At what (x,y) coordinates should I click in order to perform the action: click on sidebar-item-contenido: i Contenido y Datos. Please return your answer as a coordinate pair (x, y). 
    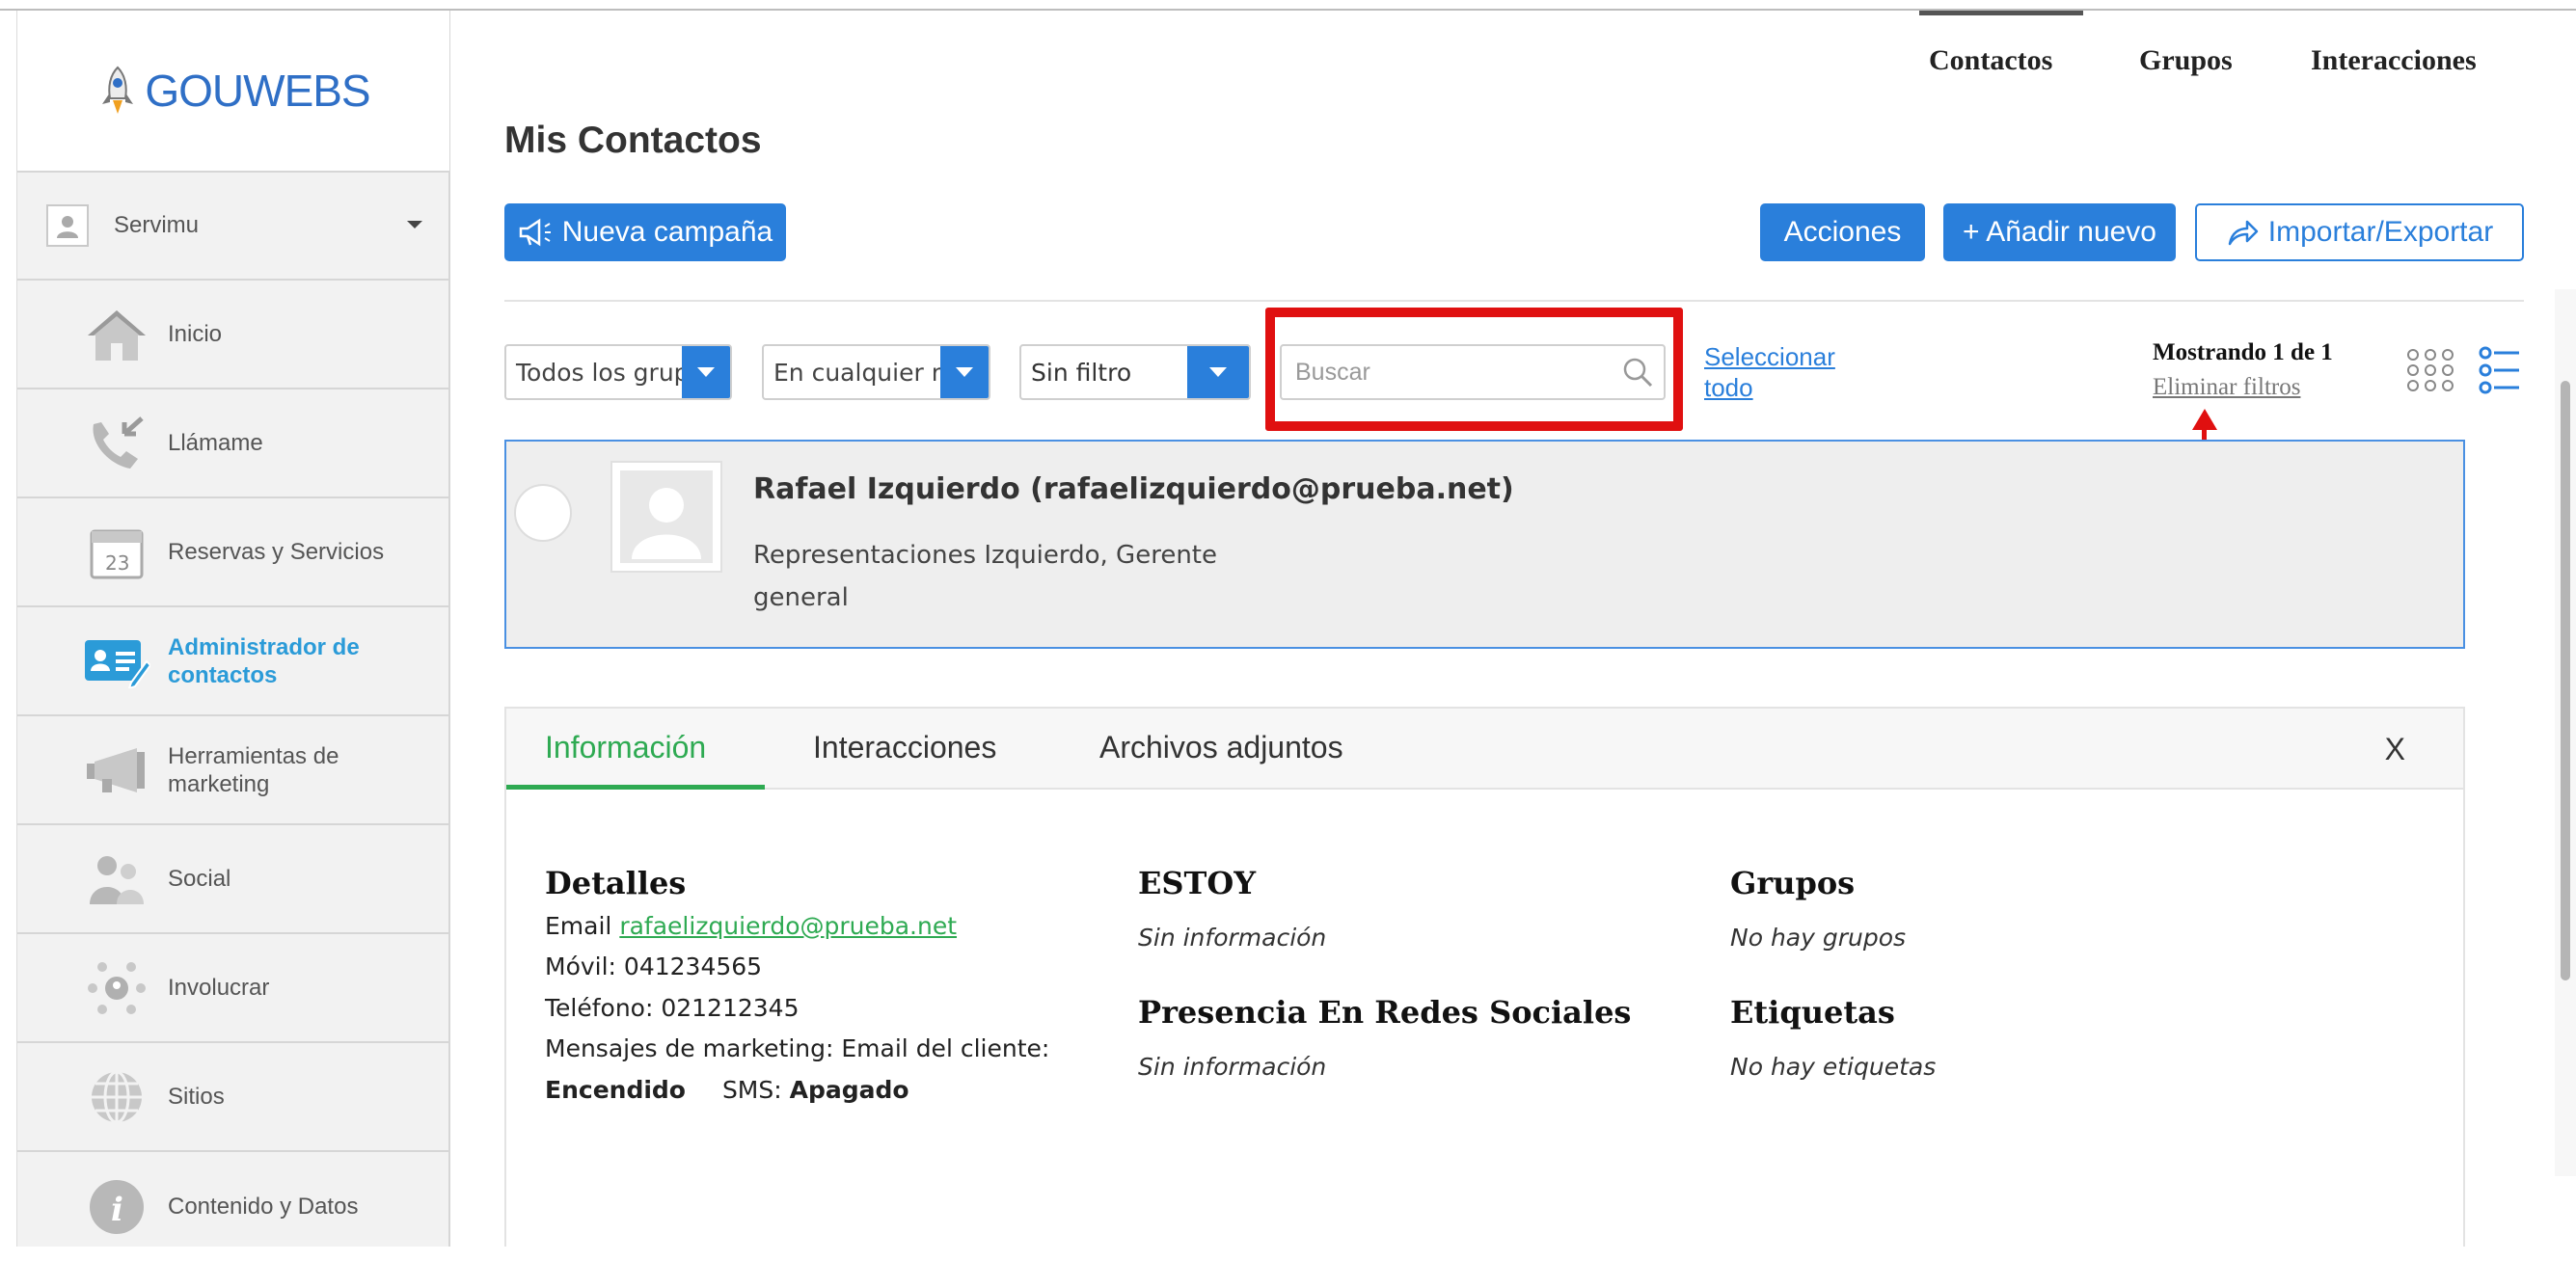
    Looking at the image, I should click on (233, 1207).